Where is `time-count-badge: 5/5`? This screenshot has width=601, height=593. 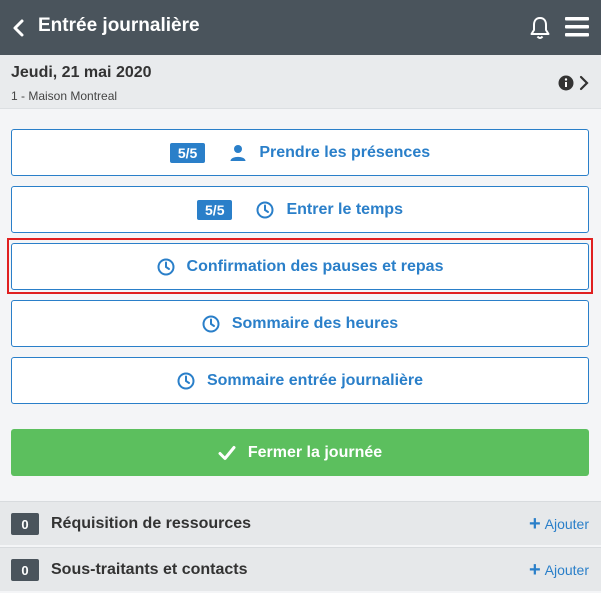
time-count-badge: 5/5 is located at coordinates (215, 209).